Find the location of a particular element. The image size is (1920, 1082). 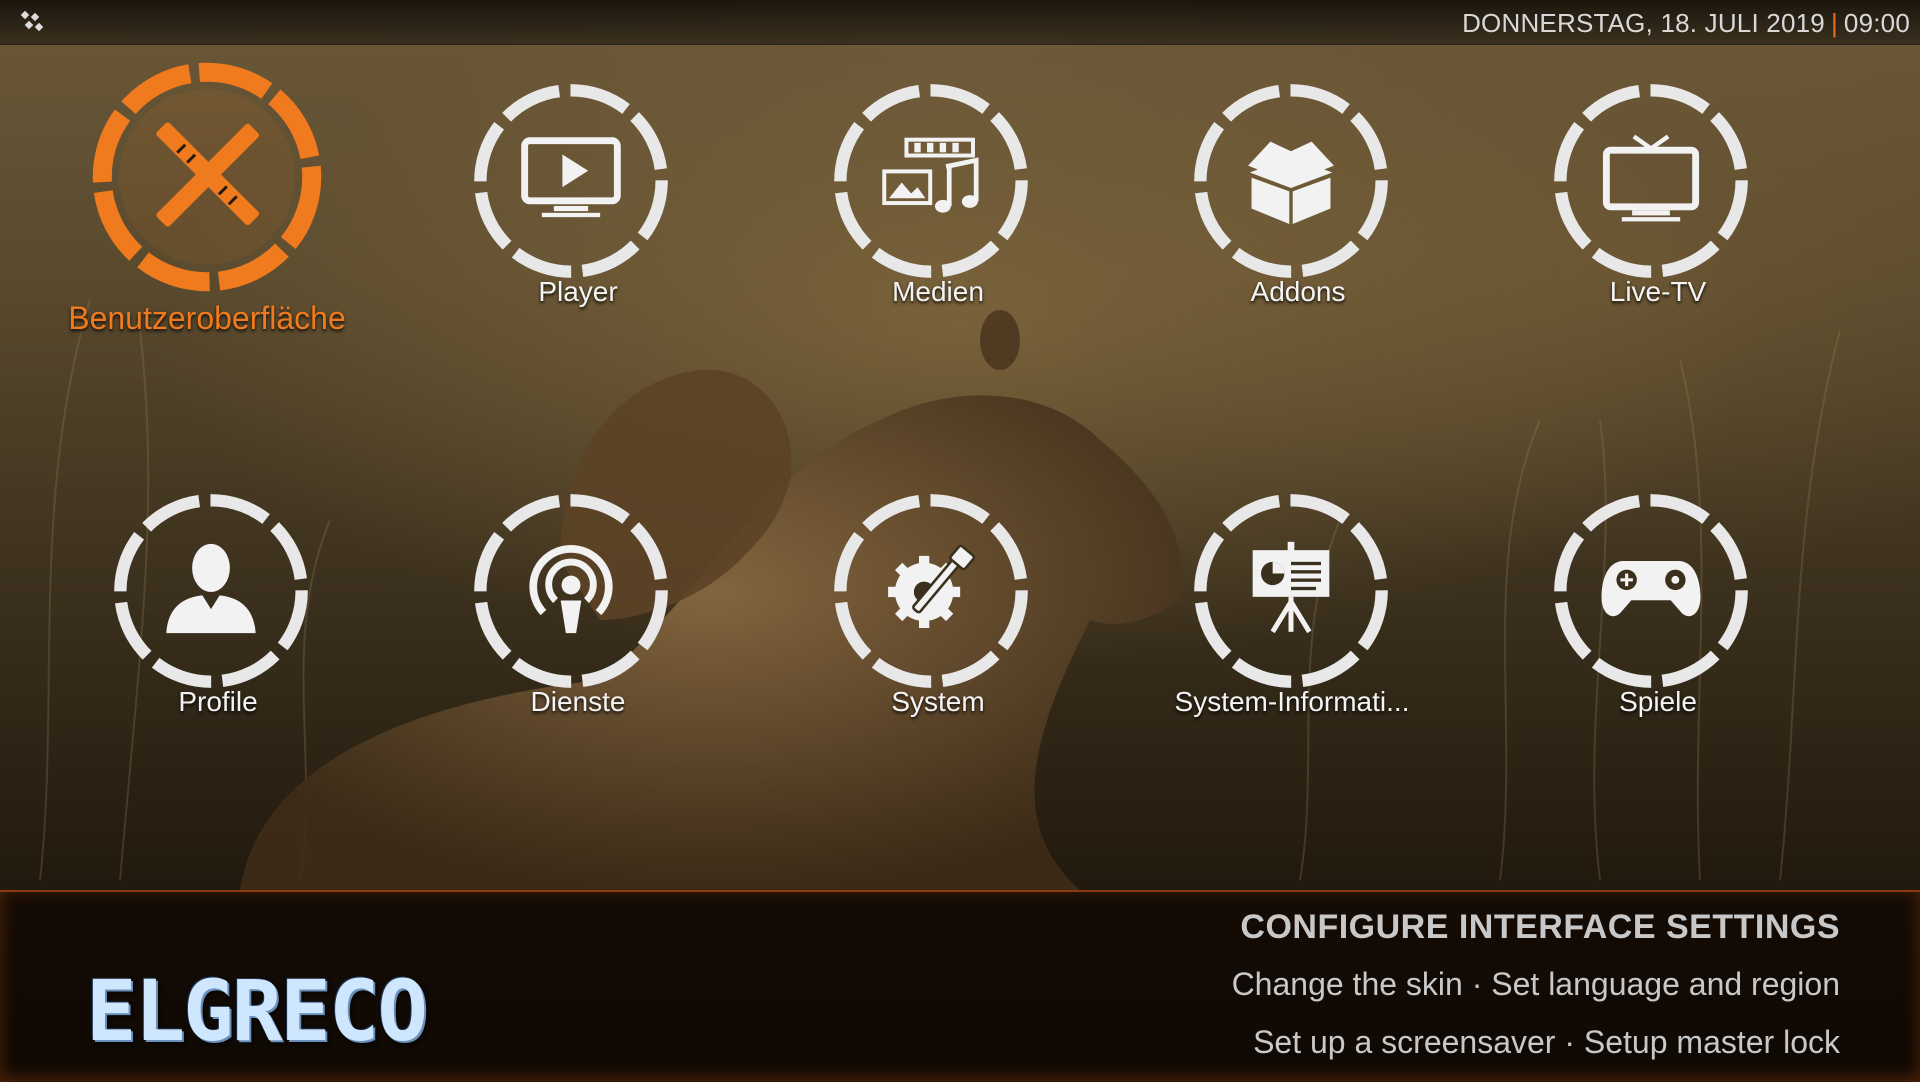

menu-item-label: Dienste is located at coordinates (578, 701).